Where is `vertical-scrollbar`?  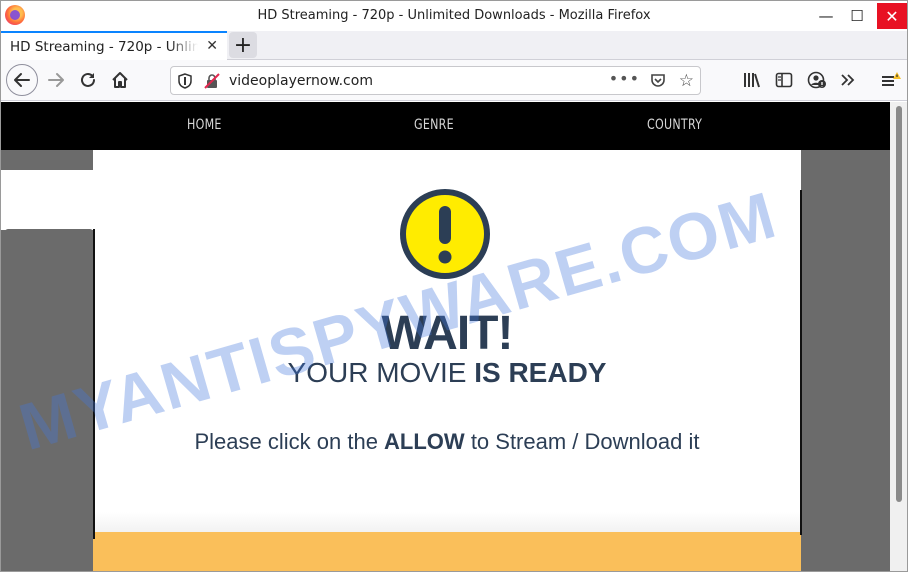 vertical-scrollbar is located at coordinates (898, 336).